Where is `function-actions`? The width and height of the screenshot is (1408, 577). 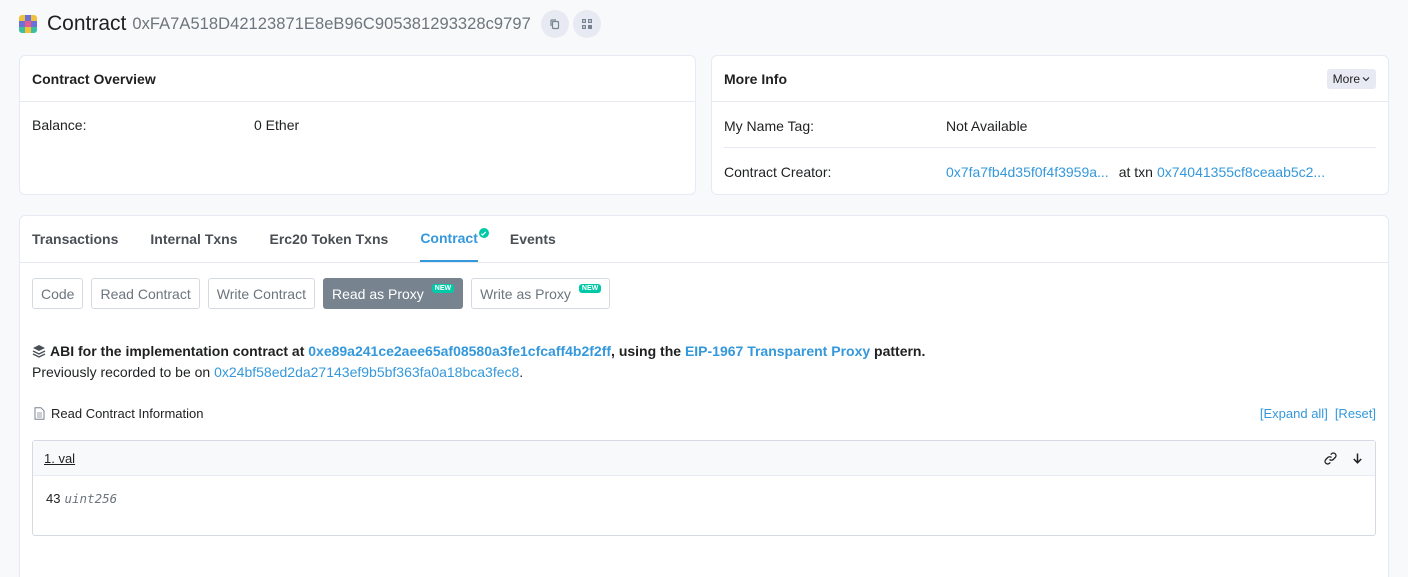
function-actions is located at coordinates (1344, 458).